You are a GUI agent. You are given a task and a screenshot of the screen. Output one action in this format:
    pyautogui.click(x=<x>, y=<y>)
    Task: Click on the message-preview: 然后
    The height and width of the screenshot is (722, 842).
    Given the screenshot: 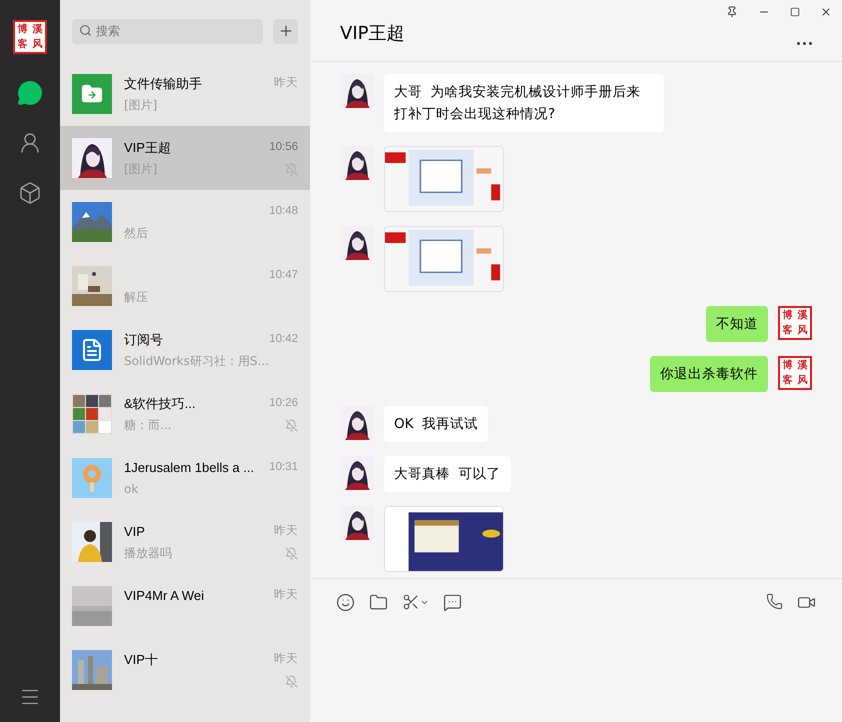 What is the action you would take?
    pyautogui.click(x=136, y=233)
    